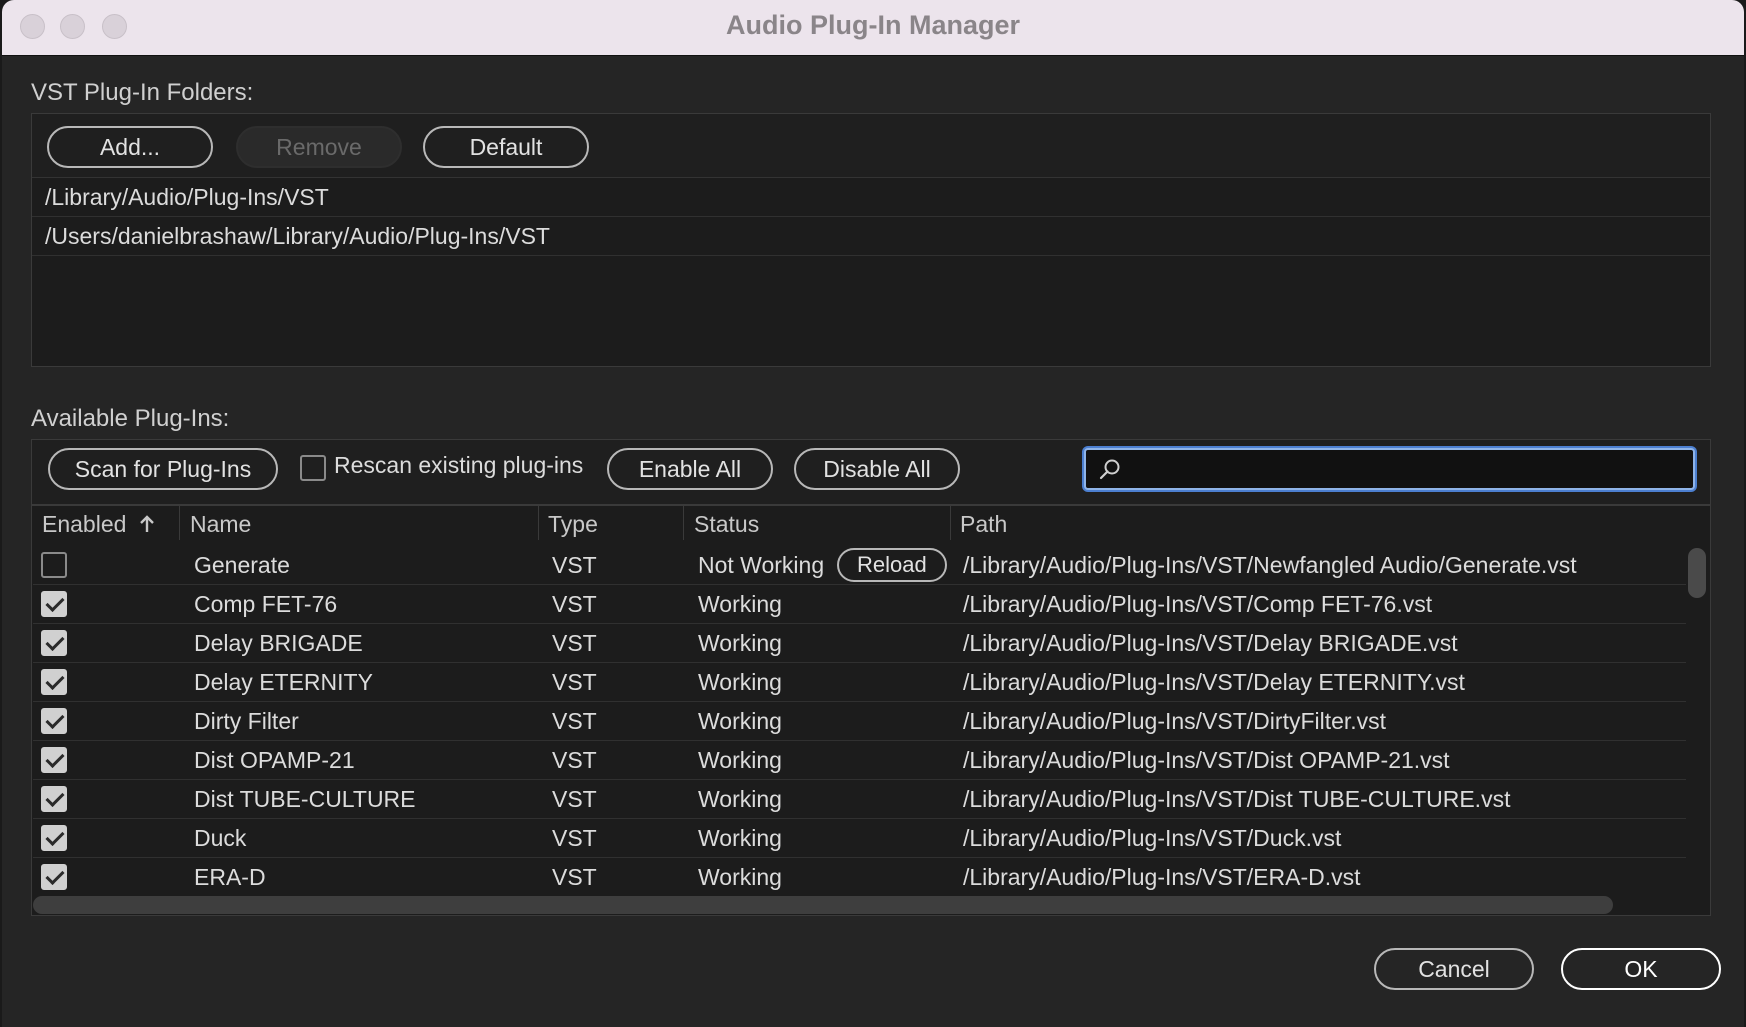  What do you see at coordinates (823, 905) in the screenshot?
I see `horizontal-scrollbar` at bounding box center [823, 905].